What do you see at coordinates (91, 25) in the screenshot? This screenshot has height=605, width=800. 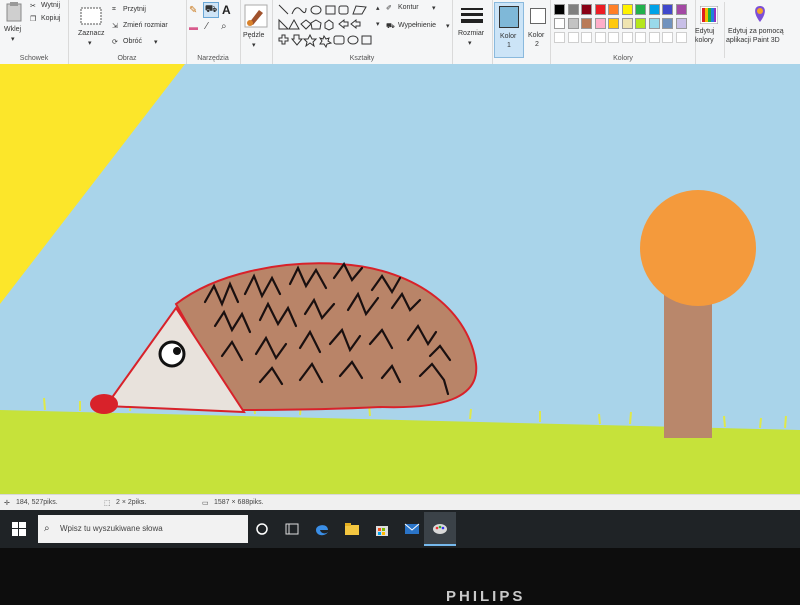 I see `select-button: Zaznacz ▾` at bounding box center [91, 25].